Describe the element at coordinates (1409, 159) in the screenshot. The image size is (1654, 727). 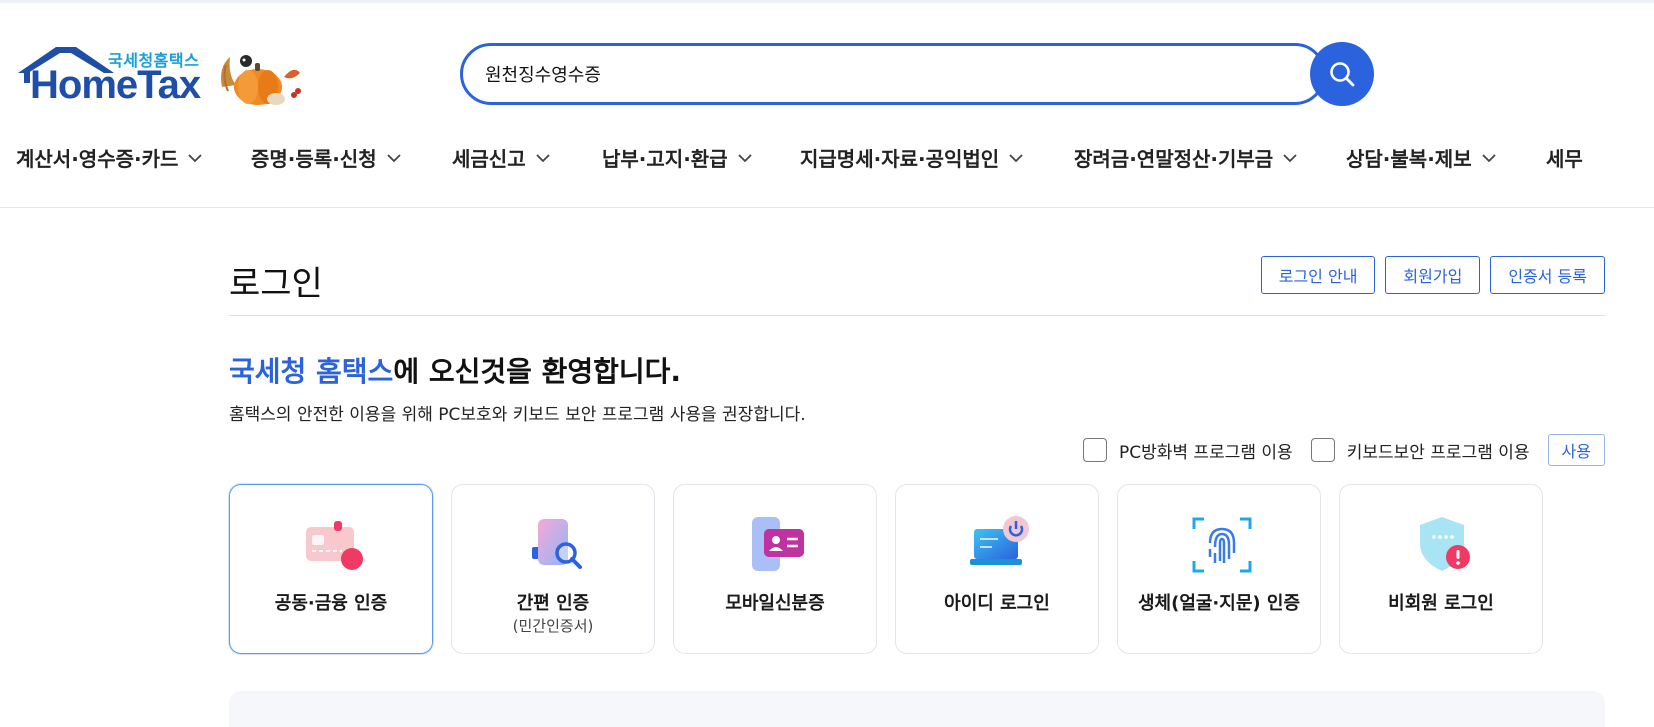
I see `nav-item-label: 상담·불복·제보` at that location.